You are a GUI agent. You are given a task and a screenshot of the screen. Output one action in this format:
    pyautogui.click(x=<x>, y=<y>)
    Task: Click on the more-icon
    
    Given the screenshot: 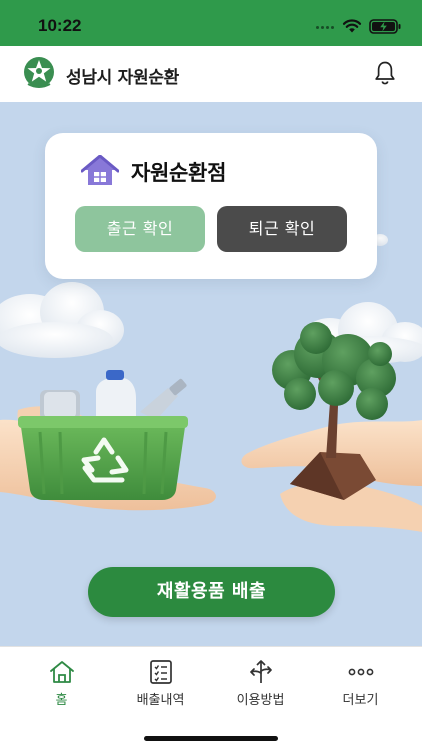 What is the action you would take?
    pyautogui.click(x=361, y=672)
    